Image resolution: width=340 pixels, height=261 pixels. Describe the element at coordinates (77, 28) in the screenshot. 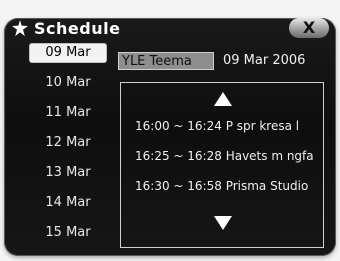

I see `window-title: Schedule` at that location.